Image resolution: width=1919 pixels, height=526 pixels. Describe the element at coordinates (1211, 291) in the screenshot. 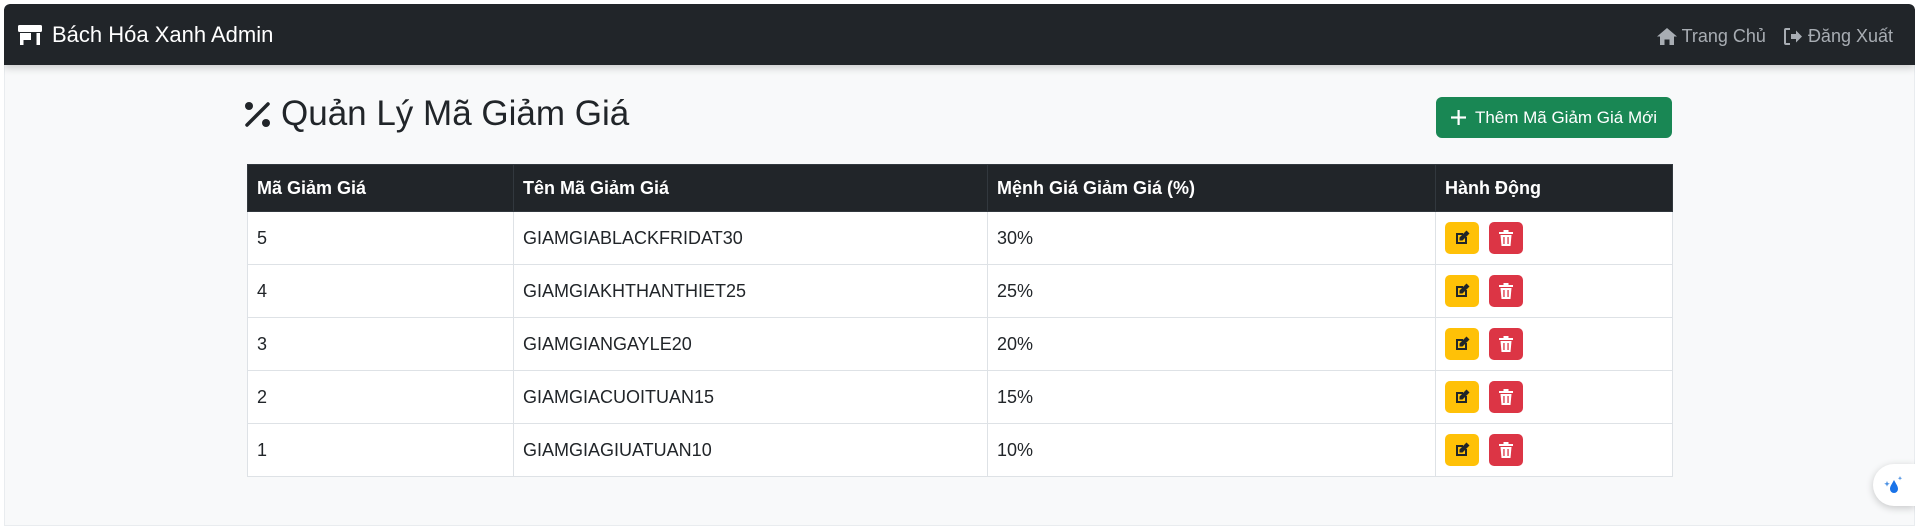

I see `cell-value: 25%` at that location.